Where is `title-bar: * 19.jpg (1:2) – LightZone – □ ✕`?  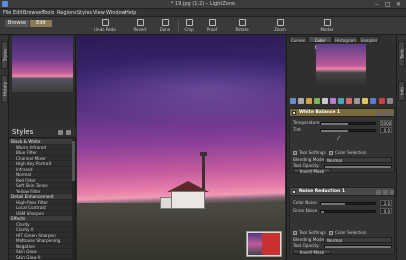
title-bar: * 19.jpg (1:2) – LightZone – □ ✕ is located at coordinates (203, 4).